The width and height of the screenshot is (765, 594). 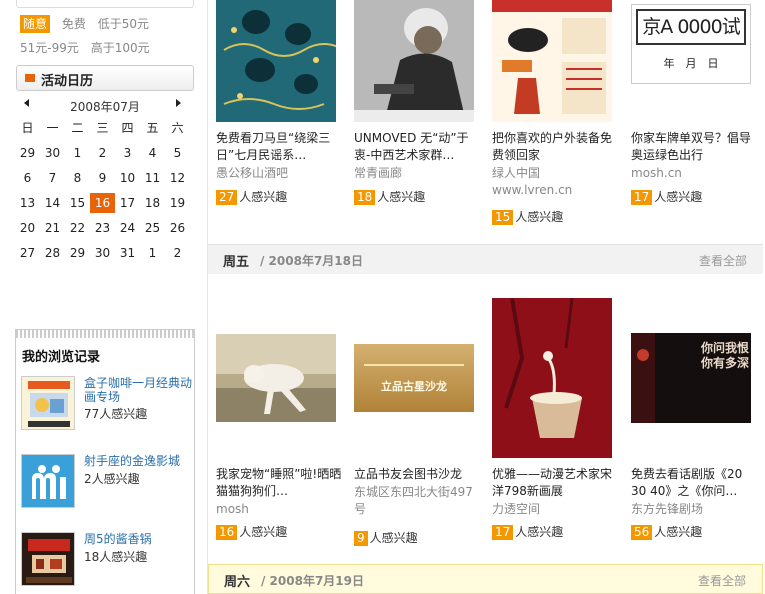 I want to click on calendar-day: 28, so click(x=52, y=253).